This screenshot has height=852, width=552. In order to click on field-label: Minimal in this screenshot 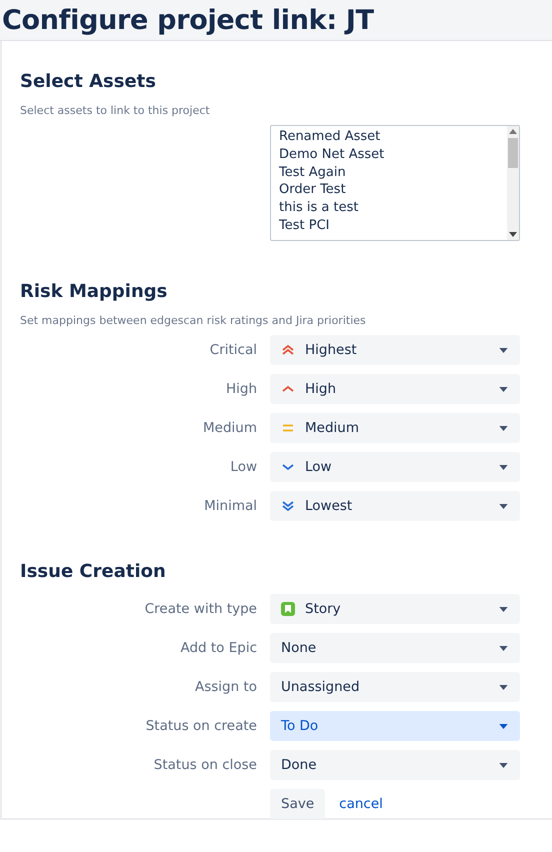, I will do `click(230, 506)`.